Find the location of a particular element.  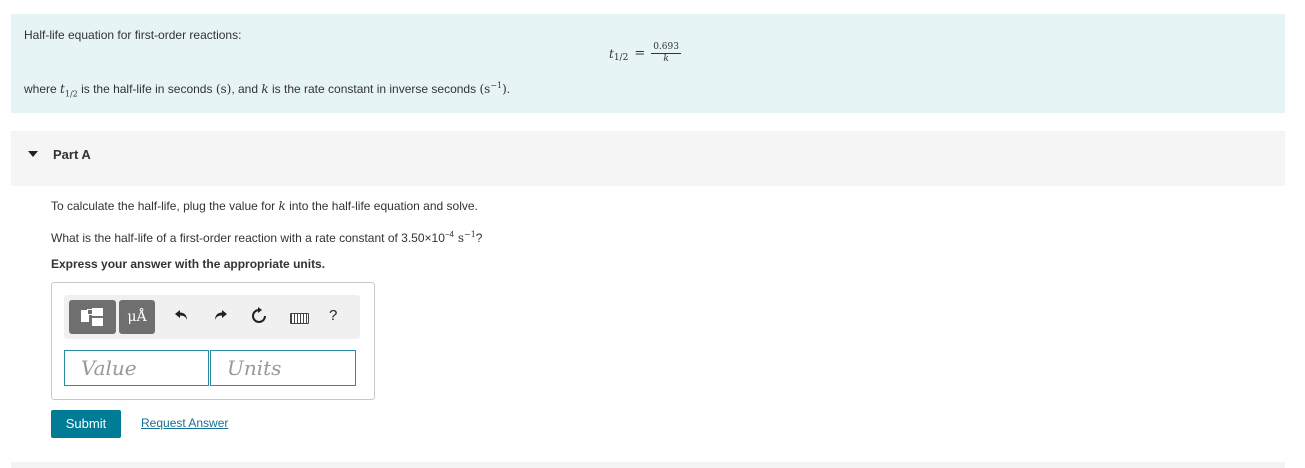

where-text-5: . is located at coordinates (508, 89).